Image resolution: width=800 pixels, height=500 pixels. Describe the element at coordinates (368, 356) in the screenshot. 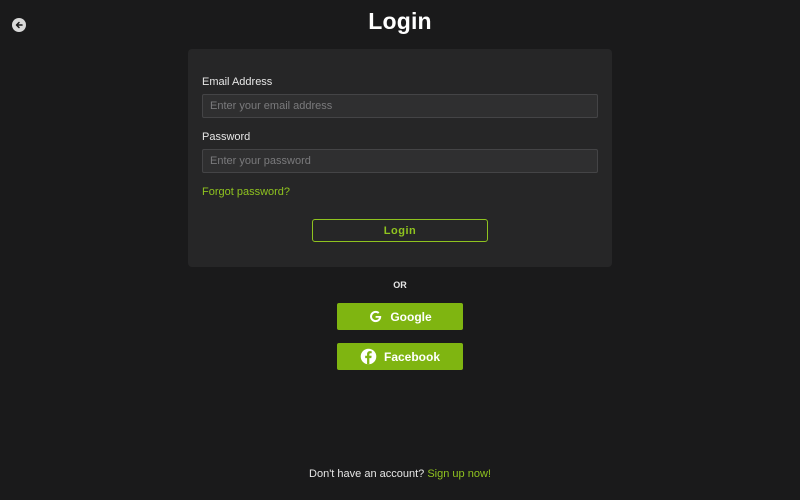

I see `facebook-icon` at that location.